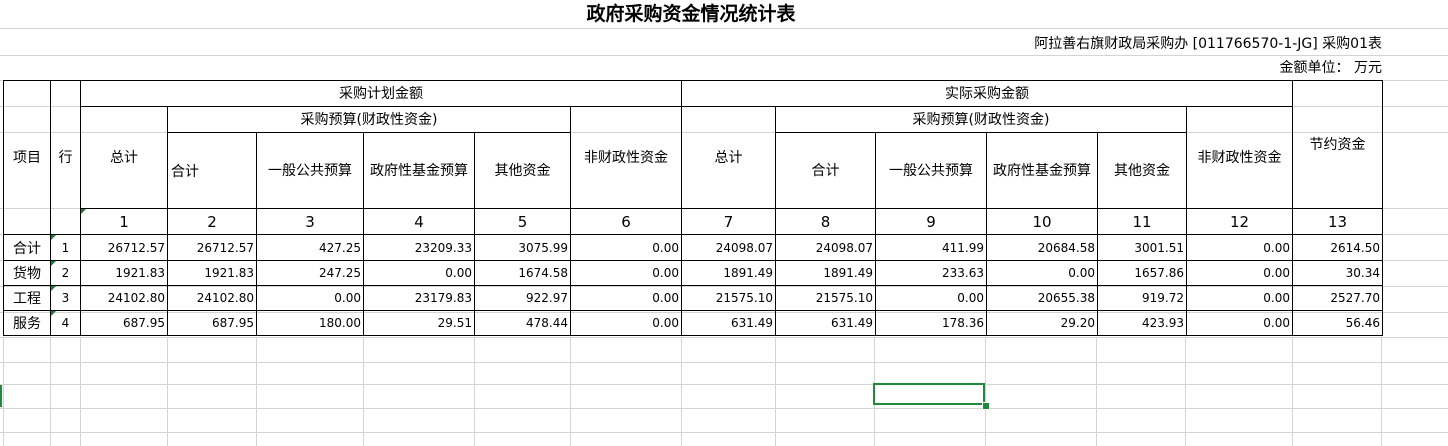 The height and width of the screenshot is (446, 1448). What do you see at coordinates (1042, 323) in the screenshot?
I see `value-cell: 29.20` at bounding box center [1042, 323].